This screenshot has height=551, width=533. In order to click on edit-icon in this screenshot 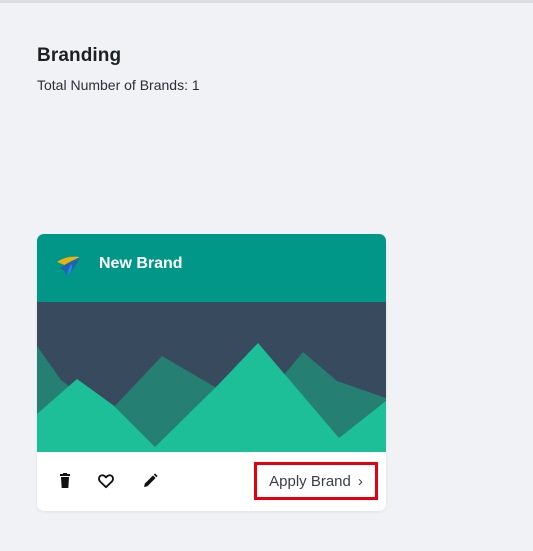, I will do `click(150, 481)`.